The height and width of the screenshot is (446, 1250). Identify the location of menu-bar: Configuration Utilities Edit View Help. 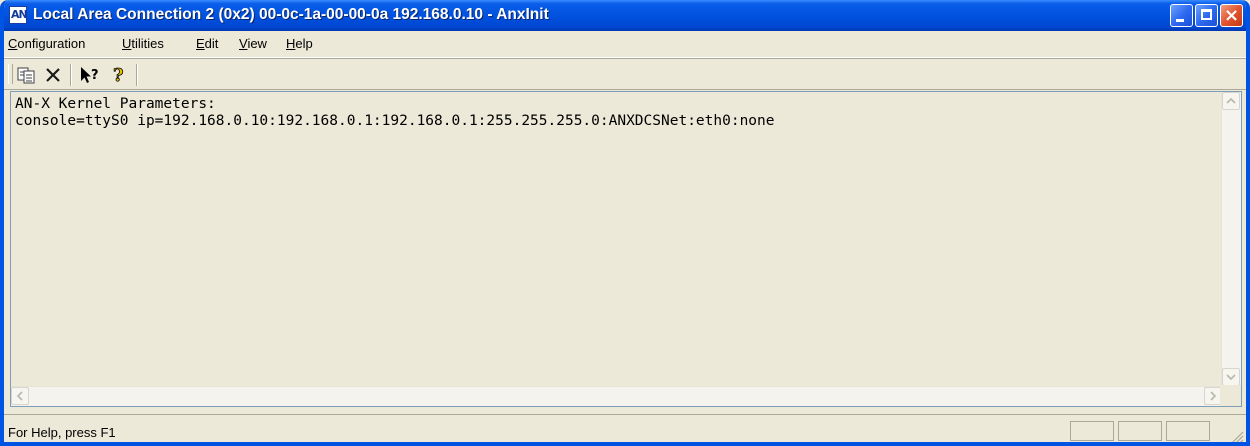
(625, 44).